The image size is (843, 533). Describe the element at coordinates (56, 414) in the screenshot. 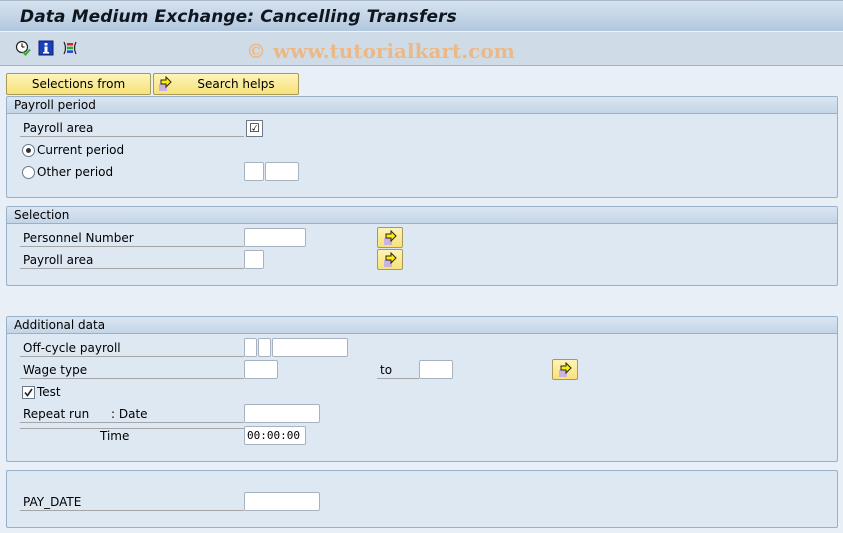

I see `repeat-run-label: Repeat run` at that location.